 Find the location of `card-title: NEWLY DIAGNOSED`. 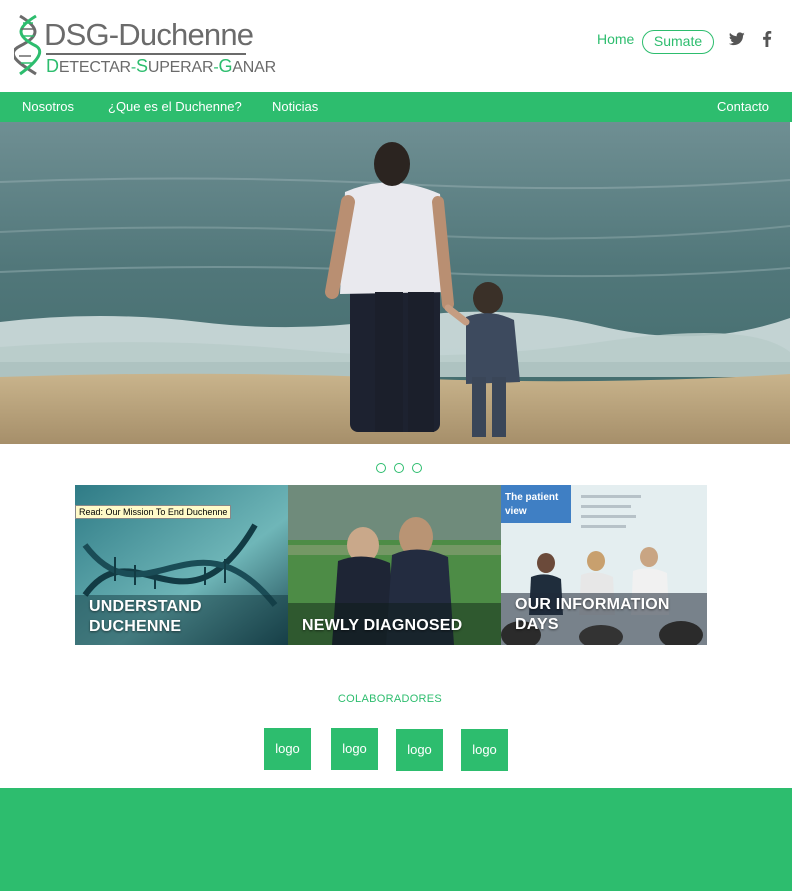

card-title: NEWLY DIAGNOSED is located at coordinates (382, 625).